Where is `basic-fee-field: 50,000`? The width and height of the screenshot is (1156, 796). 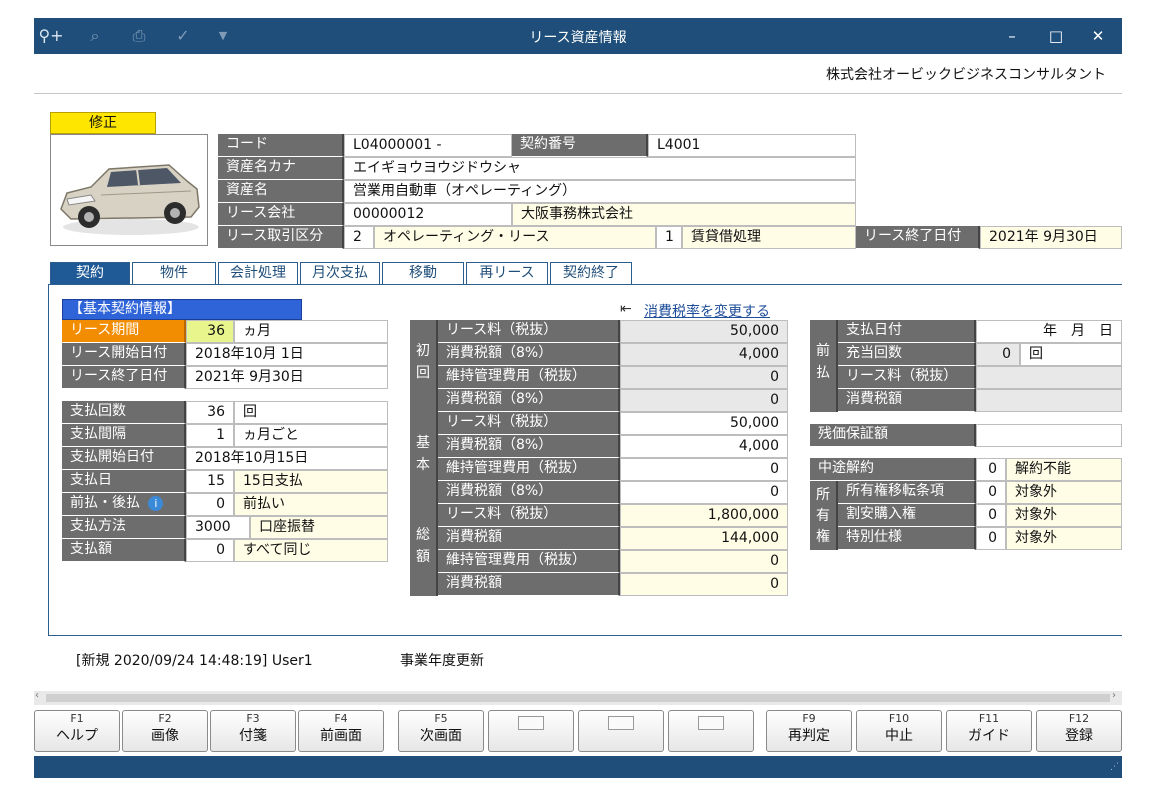
basic-fee-field: 50,000 is located at coordinates (704, 423).